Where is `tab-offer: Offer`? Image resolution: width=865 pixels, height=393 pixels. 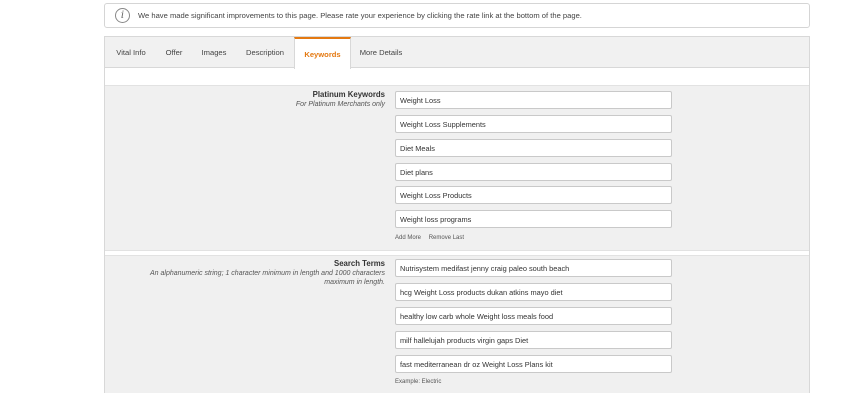 tab-offer: Offer is located at coordinates (174, 52).